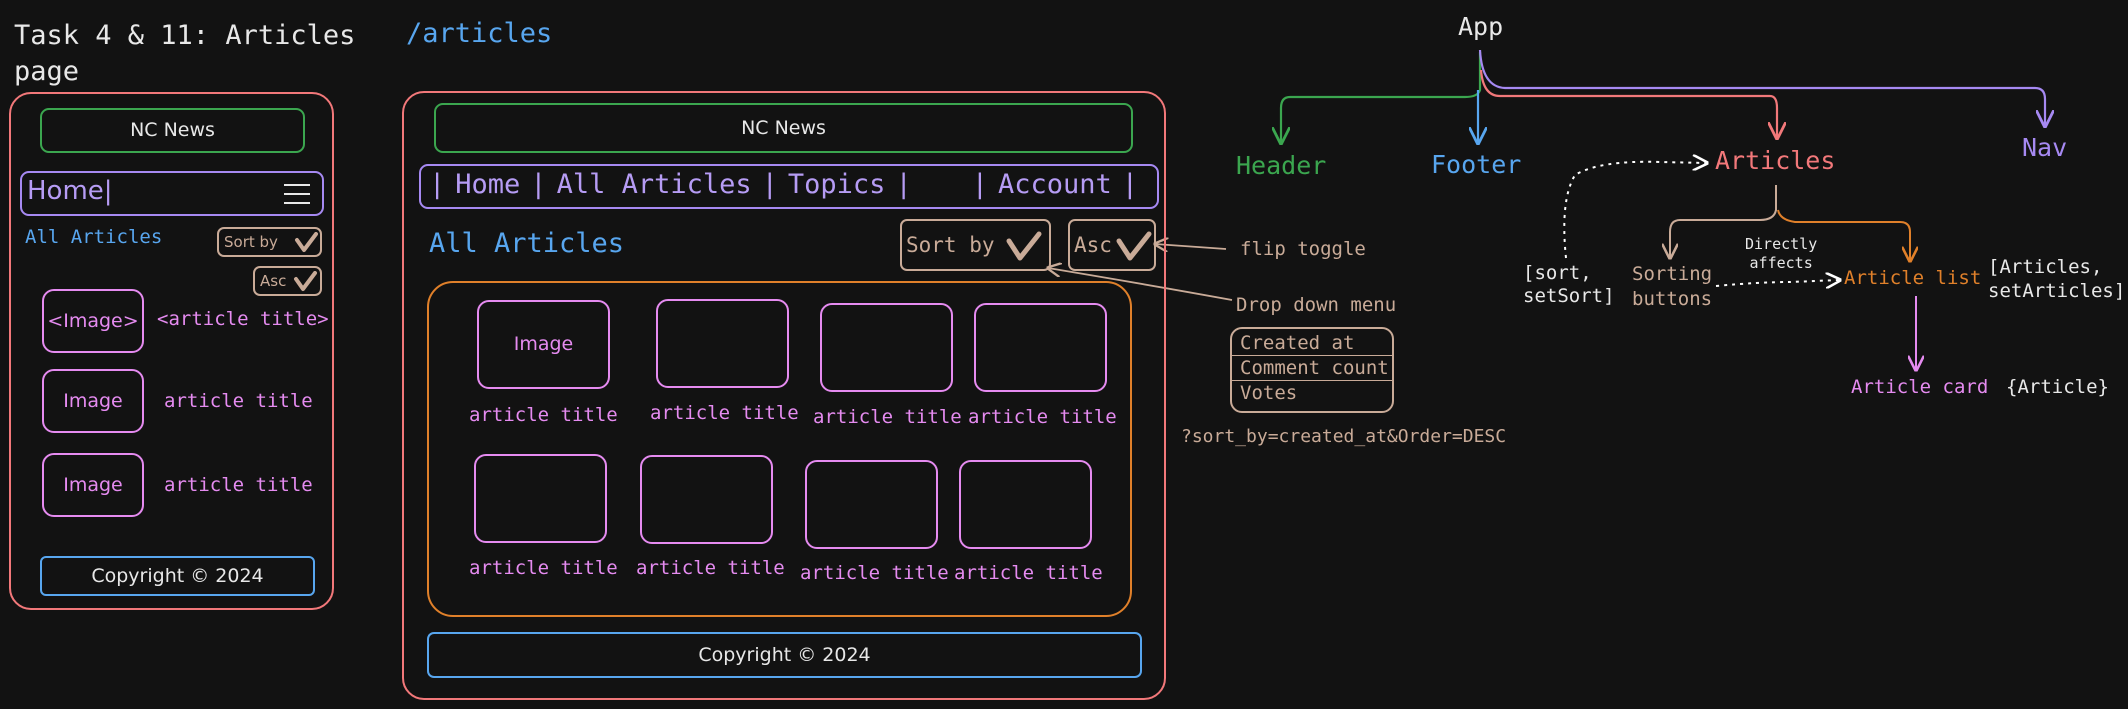  I want to click on article-prop: {Article}, so click(2057, 387).